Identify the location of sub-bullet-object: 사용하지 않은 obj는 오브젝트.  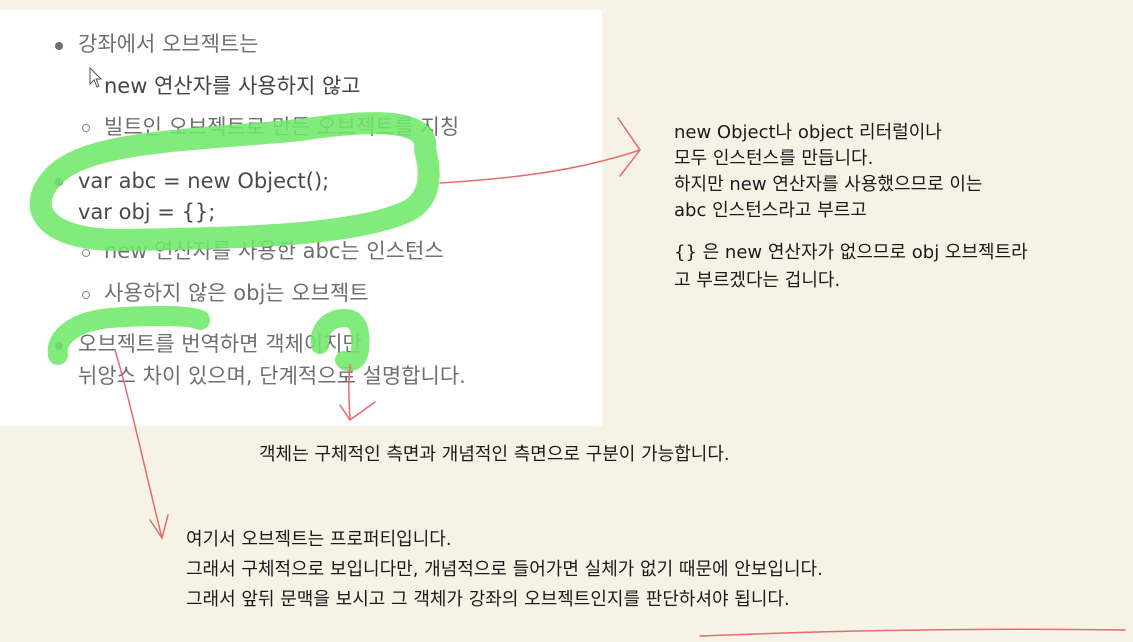
(236, 293).